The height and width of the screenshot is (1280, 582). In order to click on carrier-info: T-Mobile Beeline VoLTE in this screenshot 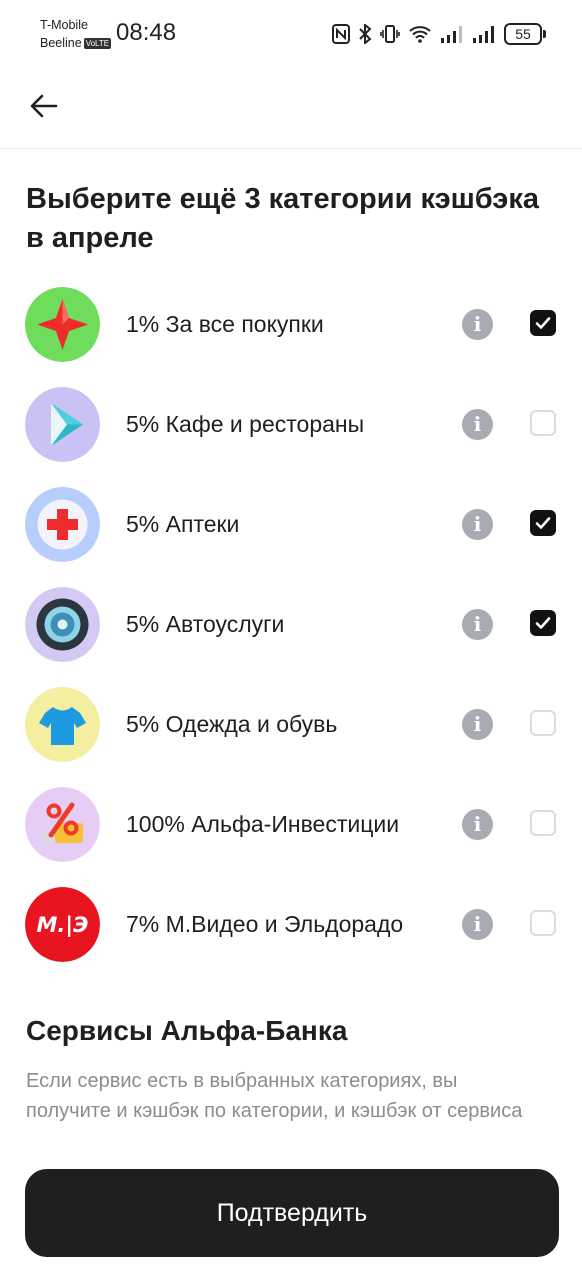, I will do `click(76, 34)`.